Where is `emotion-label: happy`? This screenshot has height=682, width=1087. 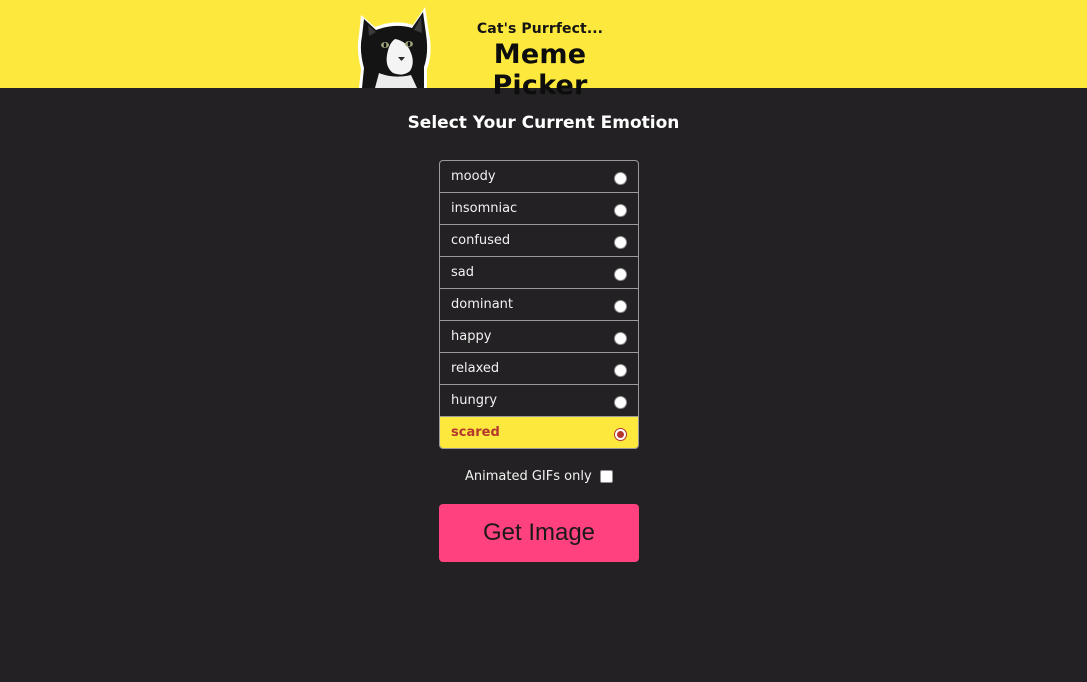
emotion-label: happy is located at coordinates (471, 336).